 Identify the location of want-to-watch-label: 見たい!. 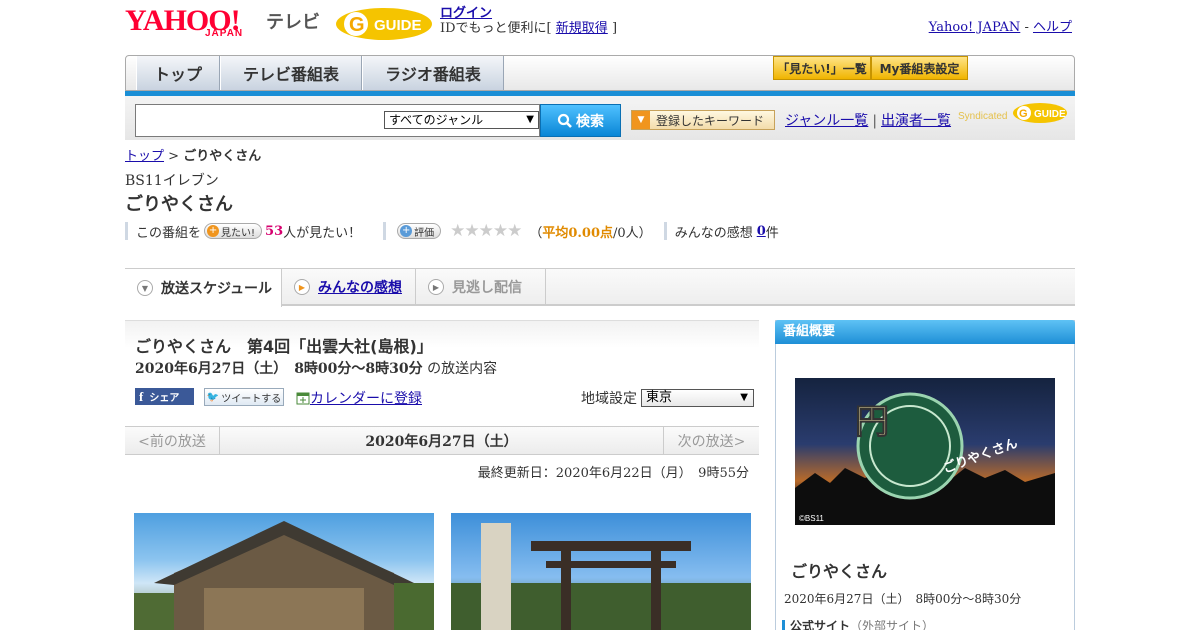
(238, 233).